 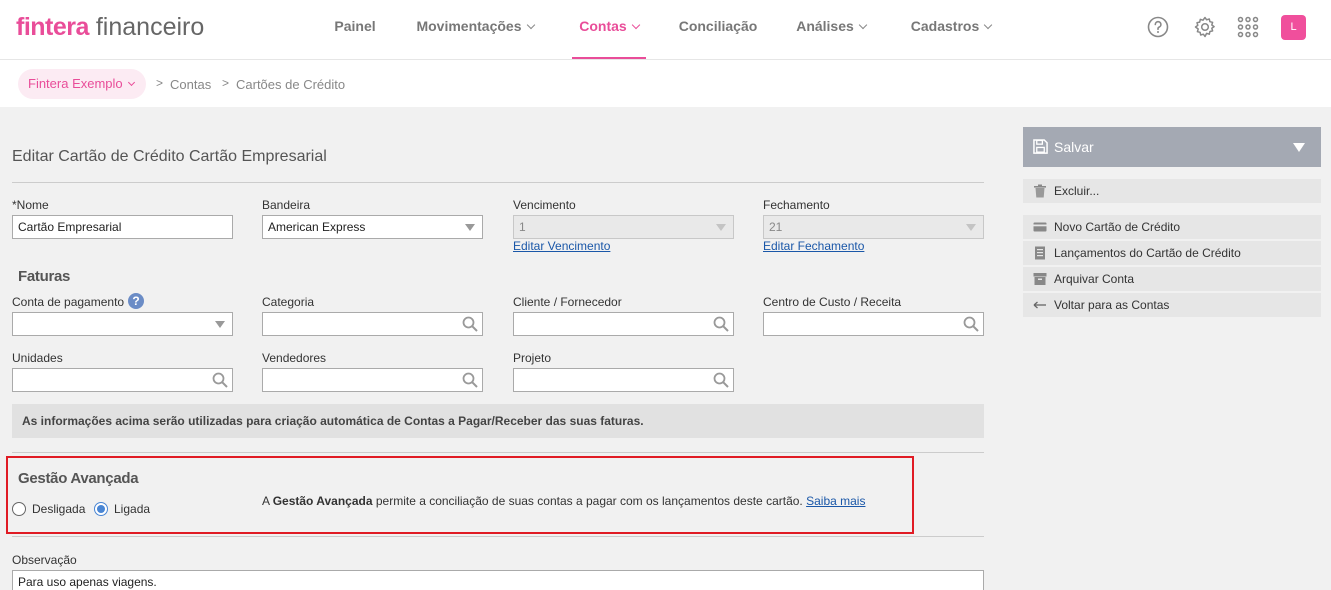 What do you see at coordinates (776, 227) in the screenshot?
I see `fechamento-value: 21` at bounding box center [776, 227].